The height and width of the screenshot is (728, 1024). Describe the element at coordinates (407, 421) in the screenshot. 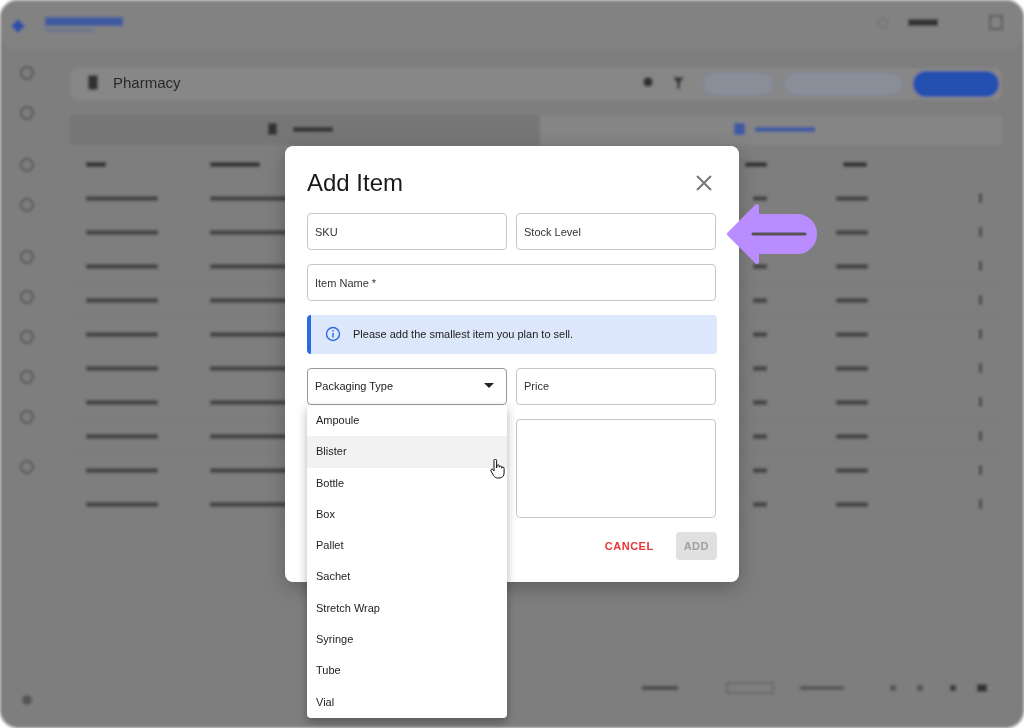

I see `menu-item: Ampoule` at that location.